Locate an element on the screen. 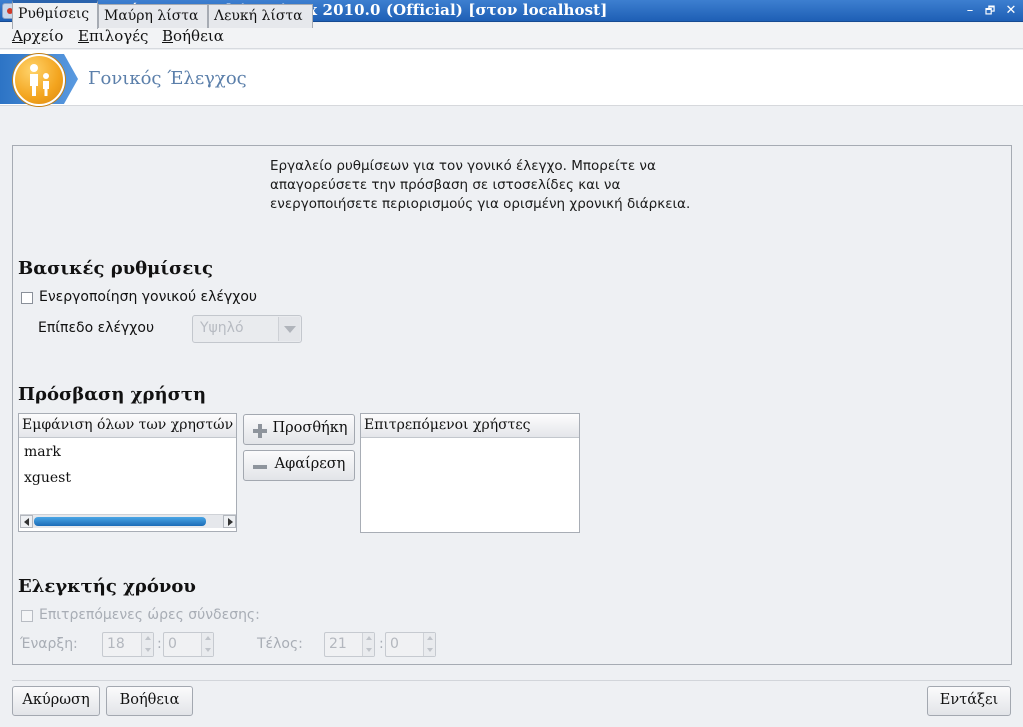  ok-button: Εντάξει is located at coordinates (969, 701).